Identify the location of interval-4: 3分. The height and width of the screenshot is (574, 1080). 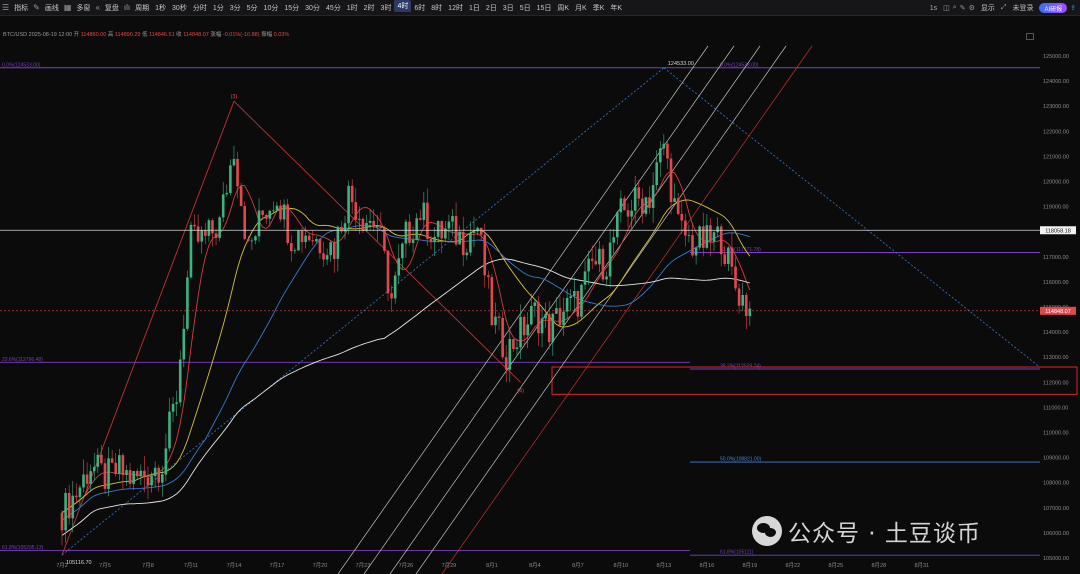
(235, 8).